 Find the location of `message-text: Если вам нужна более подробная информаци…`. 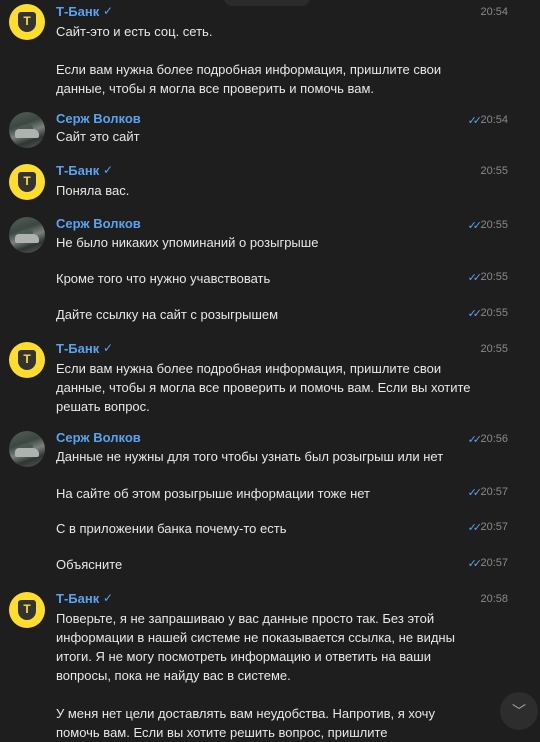

message-text: Если вам нужна более подробная информаци… is located at coordinates (265, 387).